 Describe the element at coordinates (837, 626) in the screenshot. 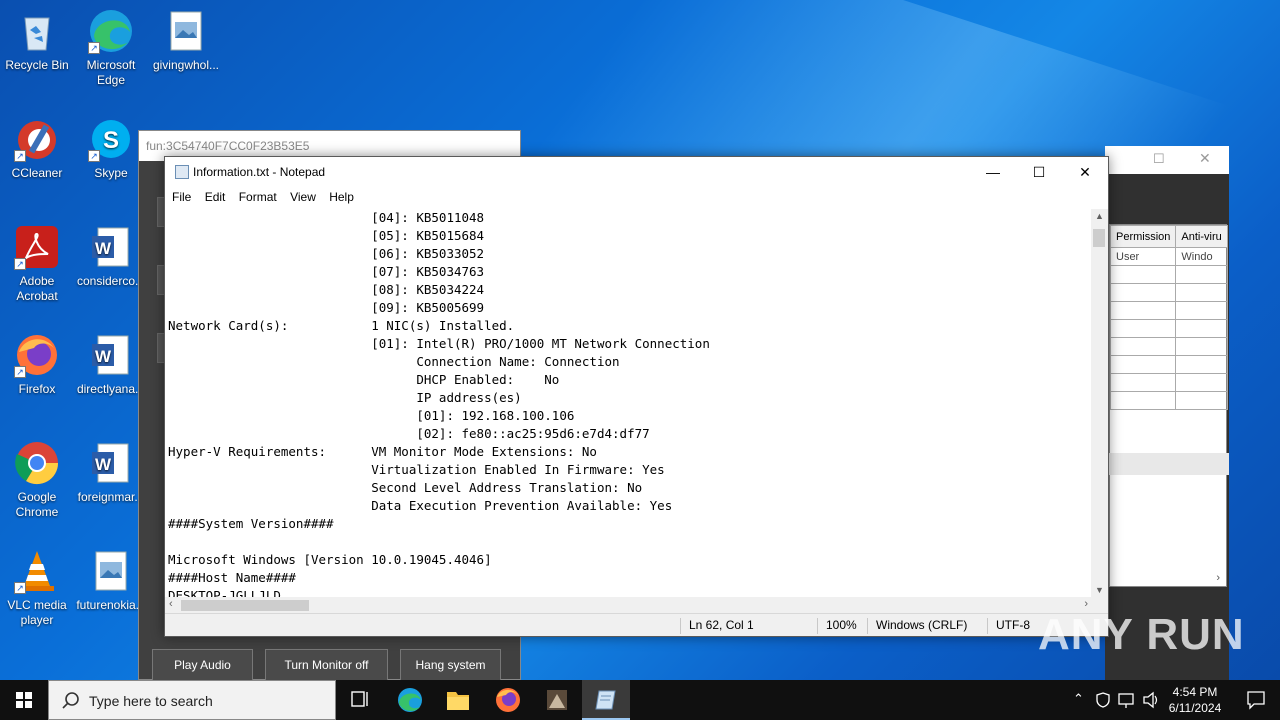

I see `status-zoom: 100%` at that location.